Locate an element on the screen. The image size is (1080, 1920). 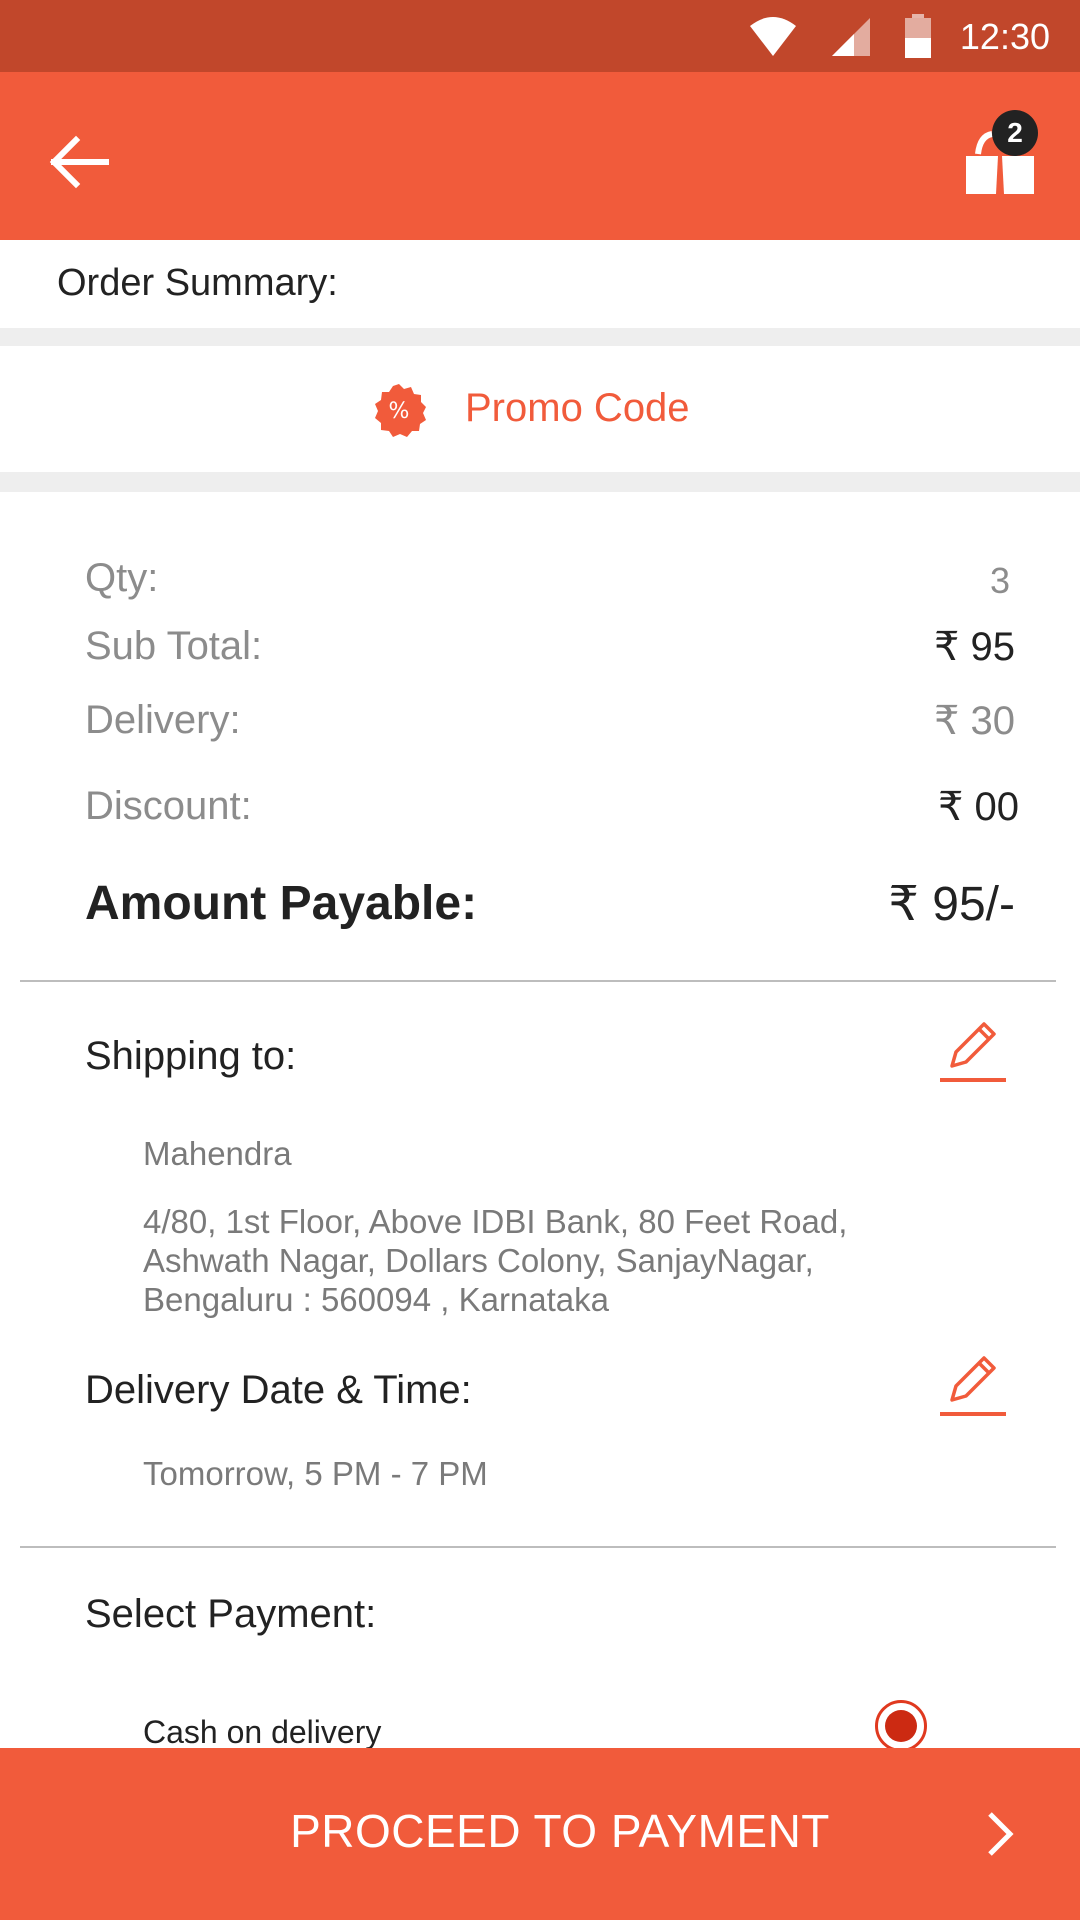
cash-on-delivery-radio is located at coordinates (901, 1726).